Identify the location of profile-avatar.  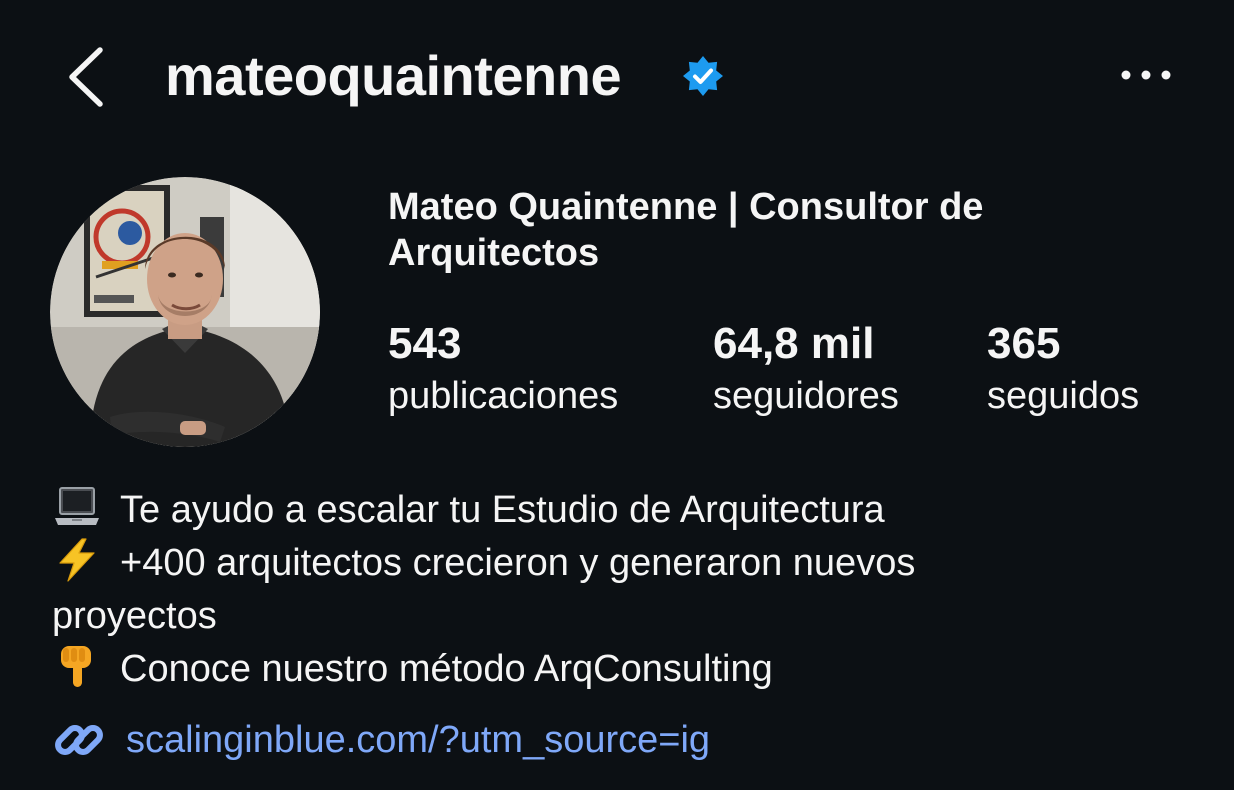
(185, 312).